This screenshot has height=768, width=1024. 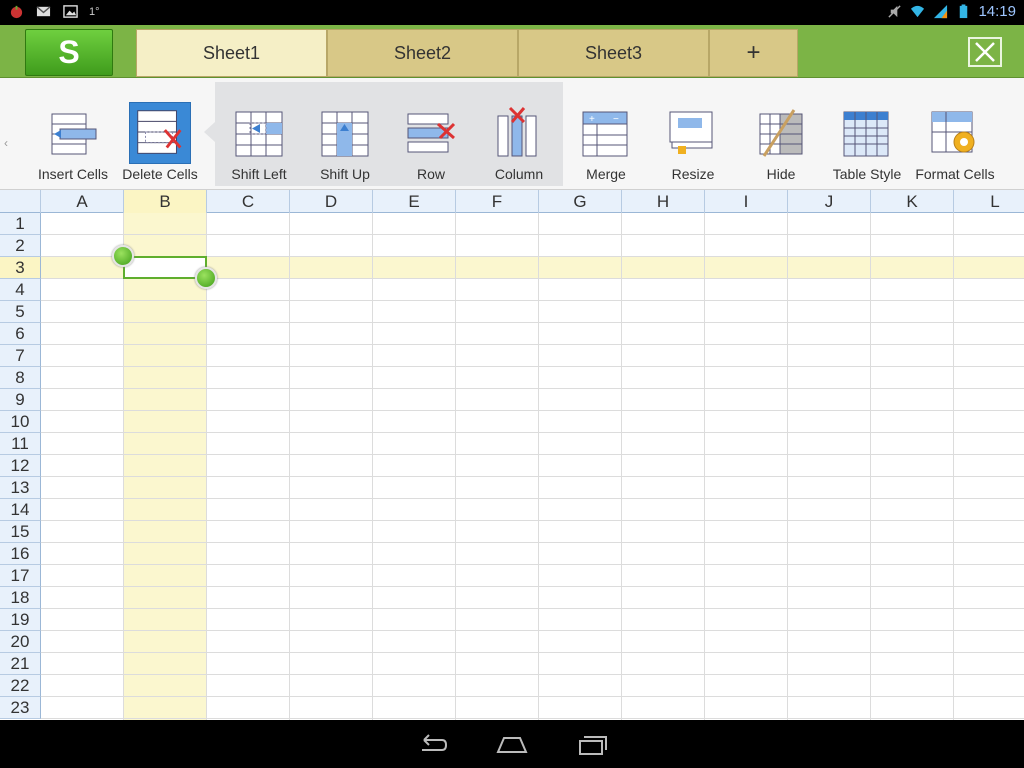 I want to click on row-header: 15, so click(x=20, y=532).